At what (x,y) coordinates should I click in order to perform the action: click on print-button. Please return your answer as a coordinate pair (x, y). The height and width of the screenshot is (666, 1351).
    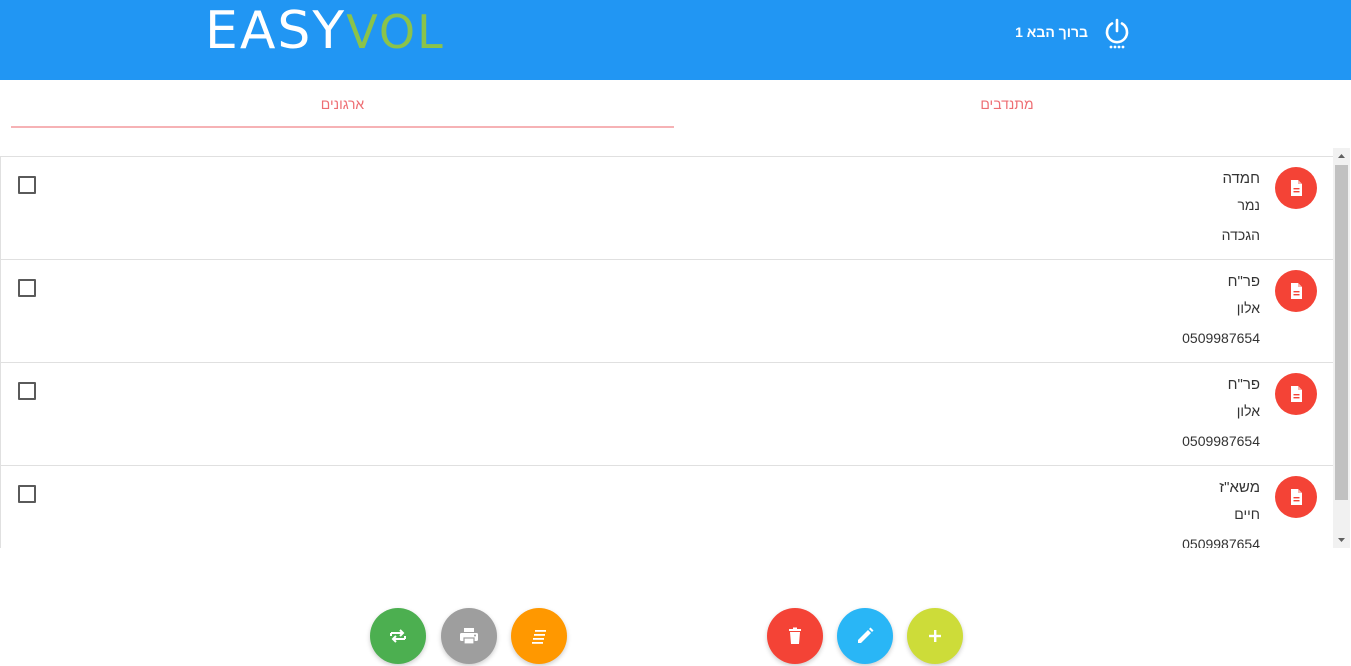
    Looking at the image, I should click on (469, 636).